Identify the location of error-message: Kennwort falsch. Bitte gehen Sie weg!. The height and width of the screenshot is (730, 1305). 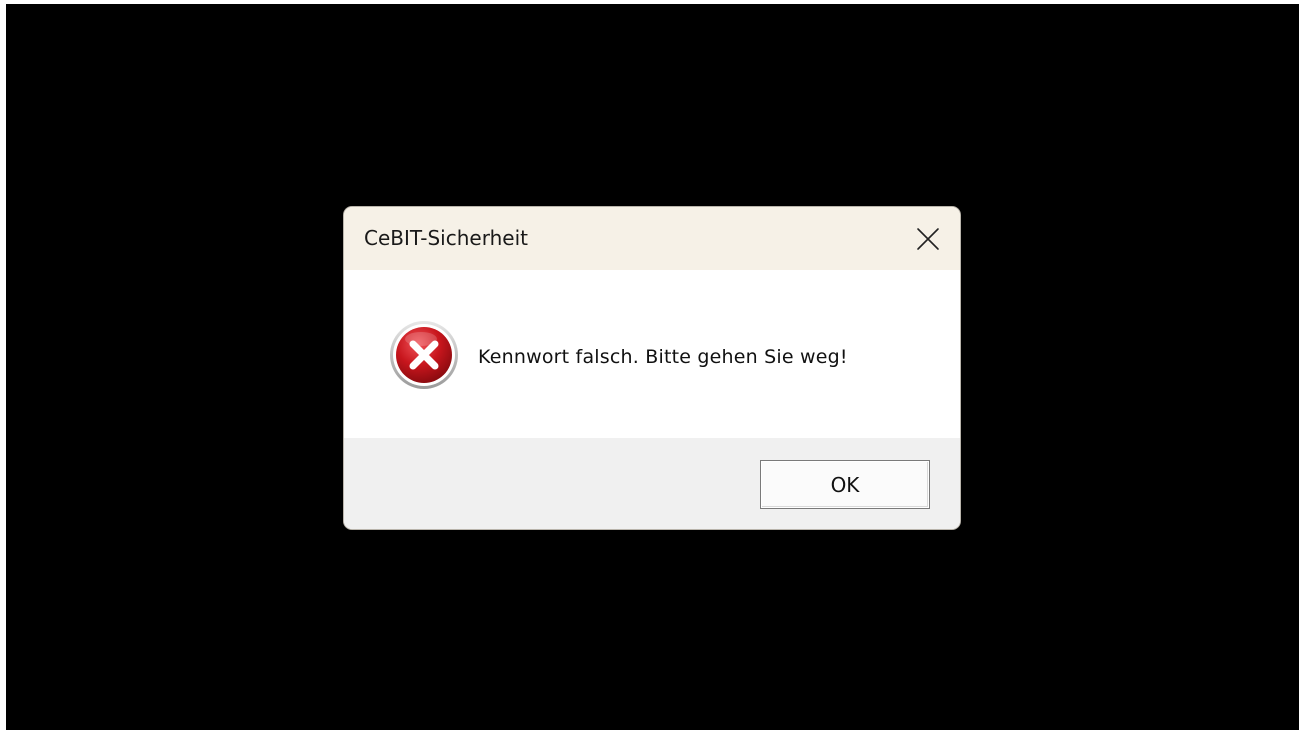
(663, 357).